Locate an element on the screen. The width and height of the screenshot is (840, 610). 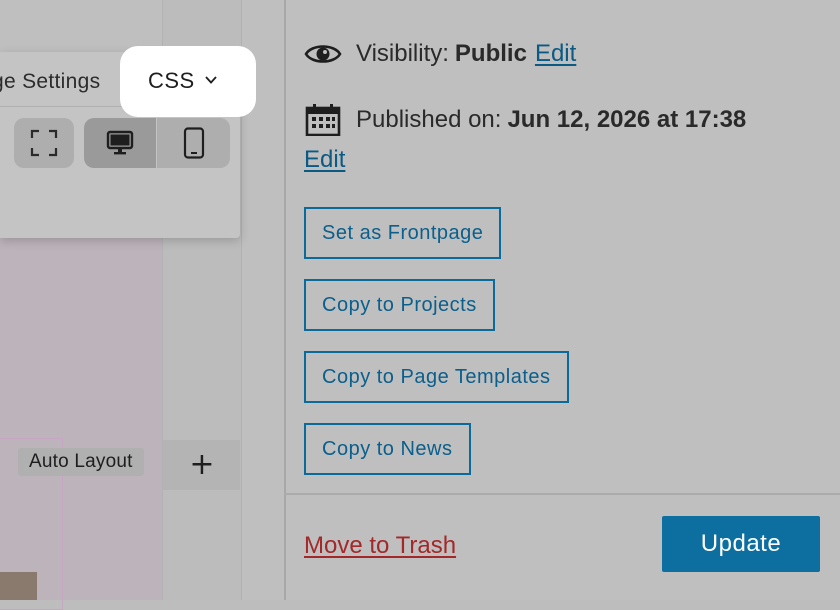
calendar-icon is located at coordinates (323, 120).